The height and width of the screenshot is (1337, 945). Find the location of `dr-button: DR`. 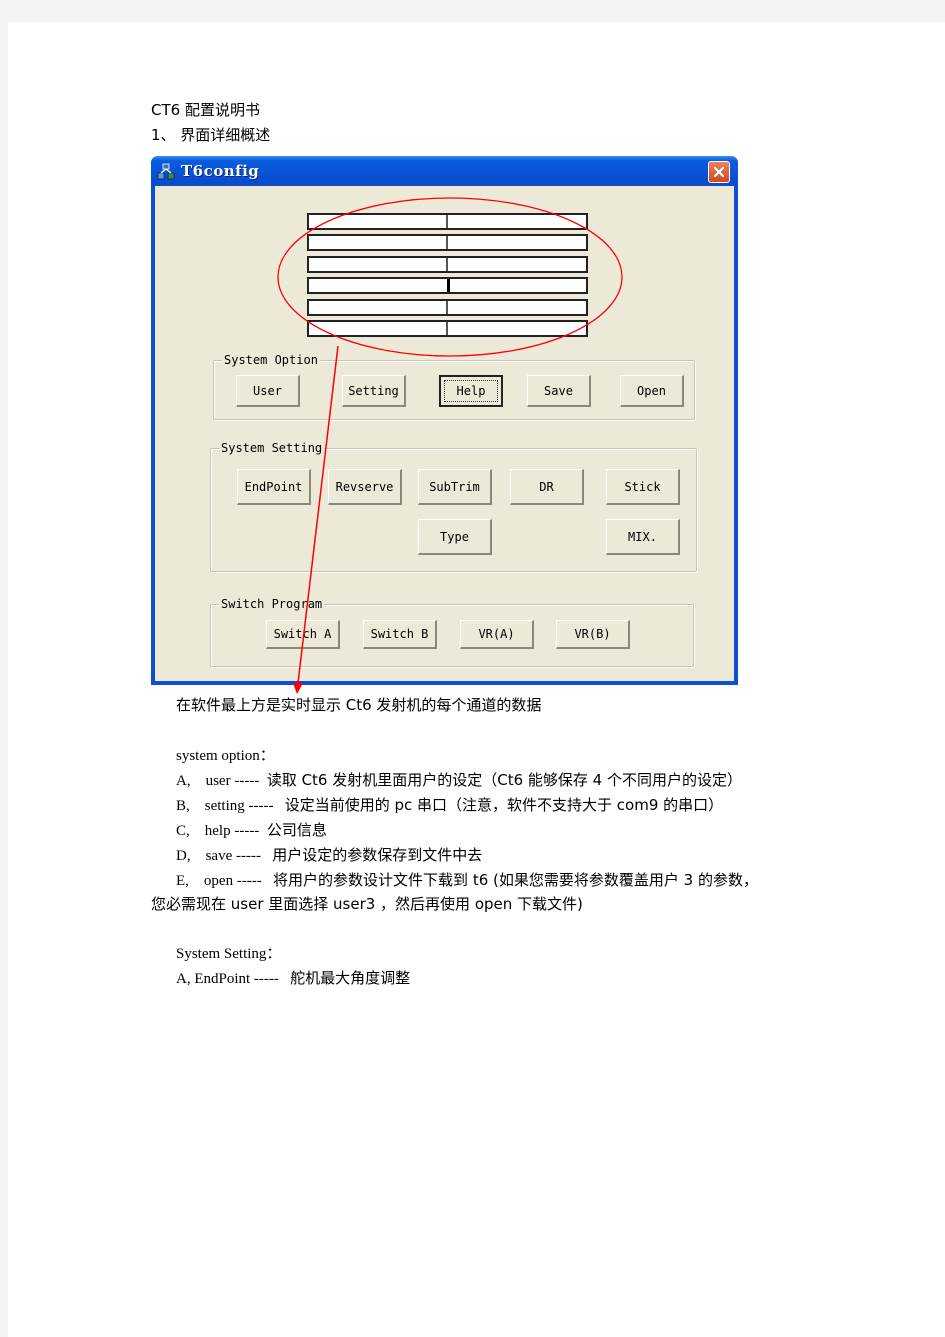

dr-button: DR is located at coordinates (547, 487).